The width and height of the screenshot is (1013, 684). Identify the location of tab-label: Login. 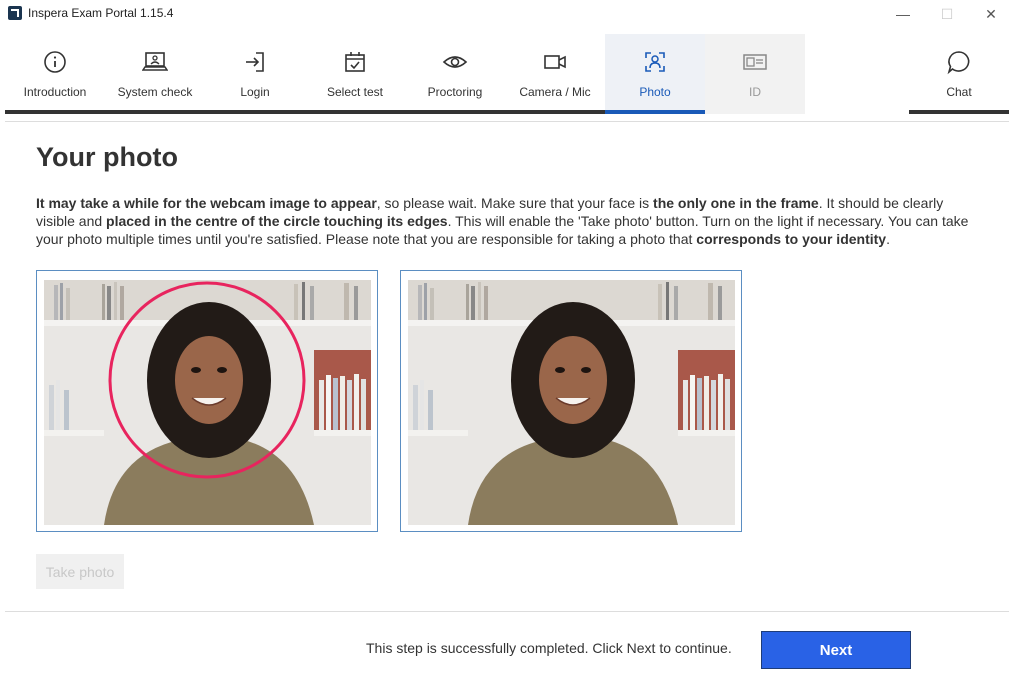
(255, 92).